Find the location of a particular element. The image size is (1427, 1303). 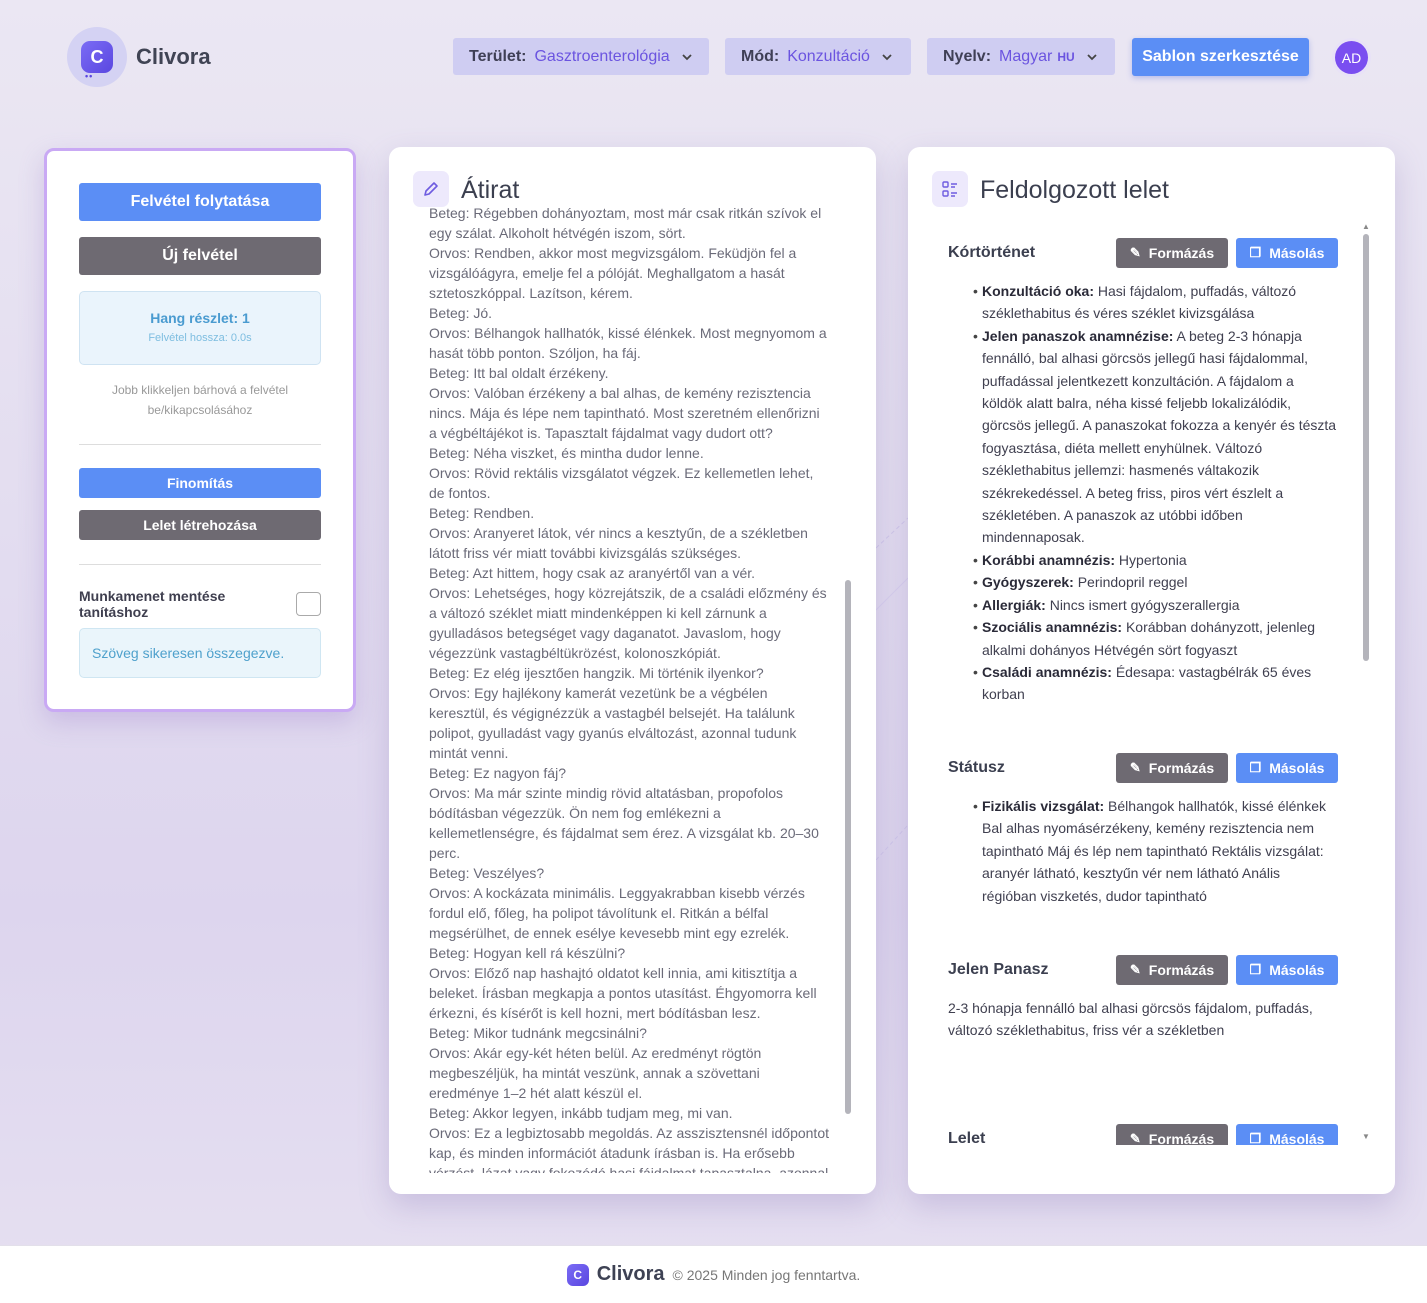

status-message: Szöveg sikeresen összegezve. is located at coordinates (200, 653).